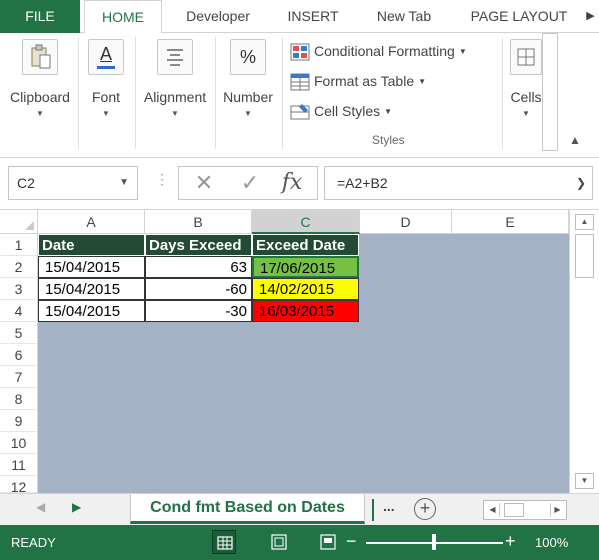 This screenshot has width=599, height=560. I want to click on scroll-down-icon: ▼, so click(584, 481).